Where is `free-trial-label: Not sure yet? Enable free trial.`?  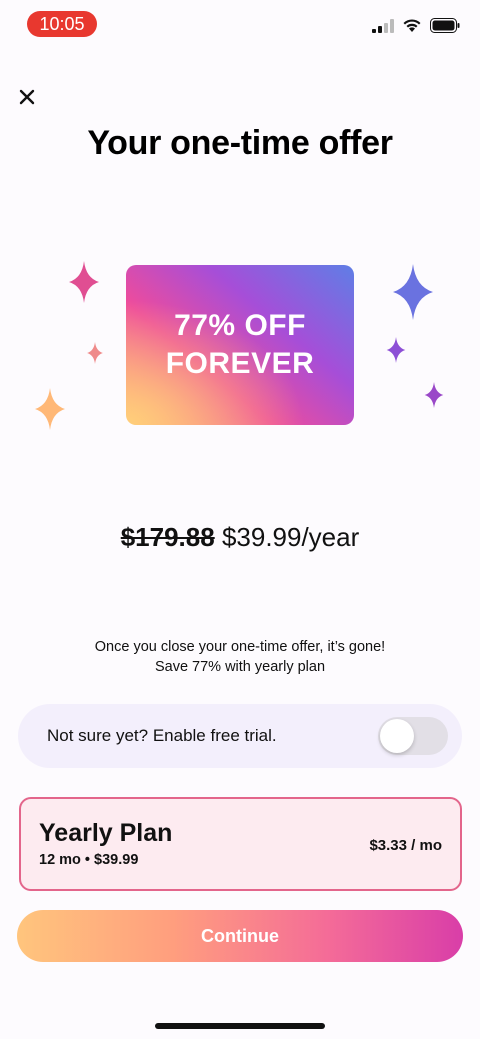
free-trial-label: Not sure yet? Enable free trial. is located at coordinates (162, 735).